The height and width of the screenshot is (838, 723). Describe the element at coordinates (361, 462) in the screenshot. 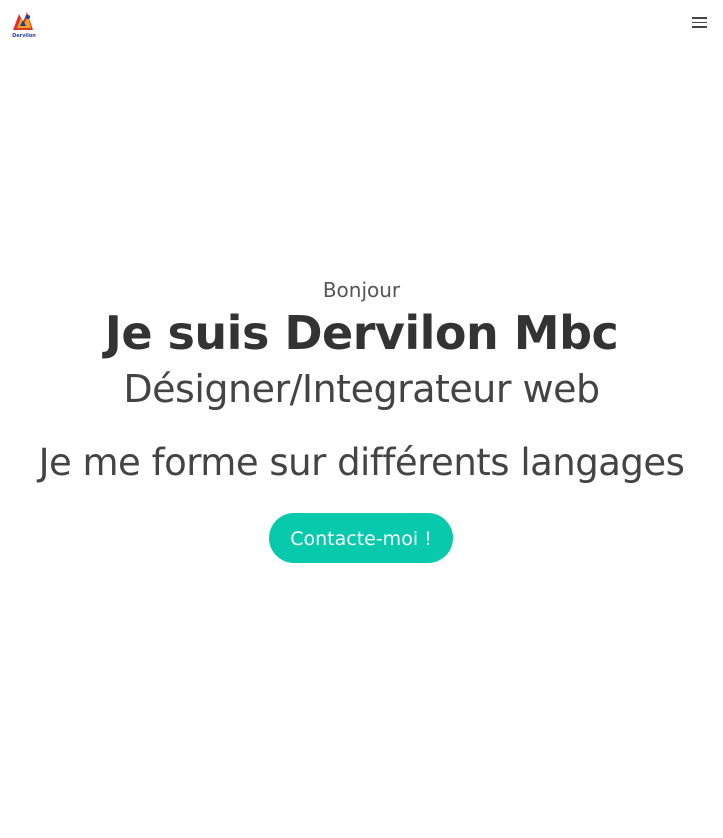

I see `hero-tagline: Je me forme sur différents langages` at that location.